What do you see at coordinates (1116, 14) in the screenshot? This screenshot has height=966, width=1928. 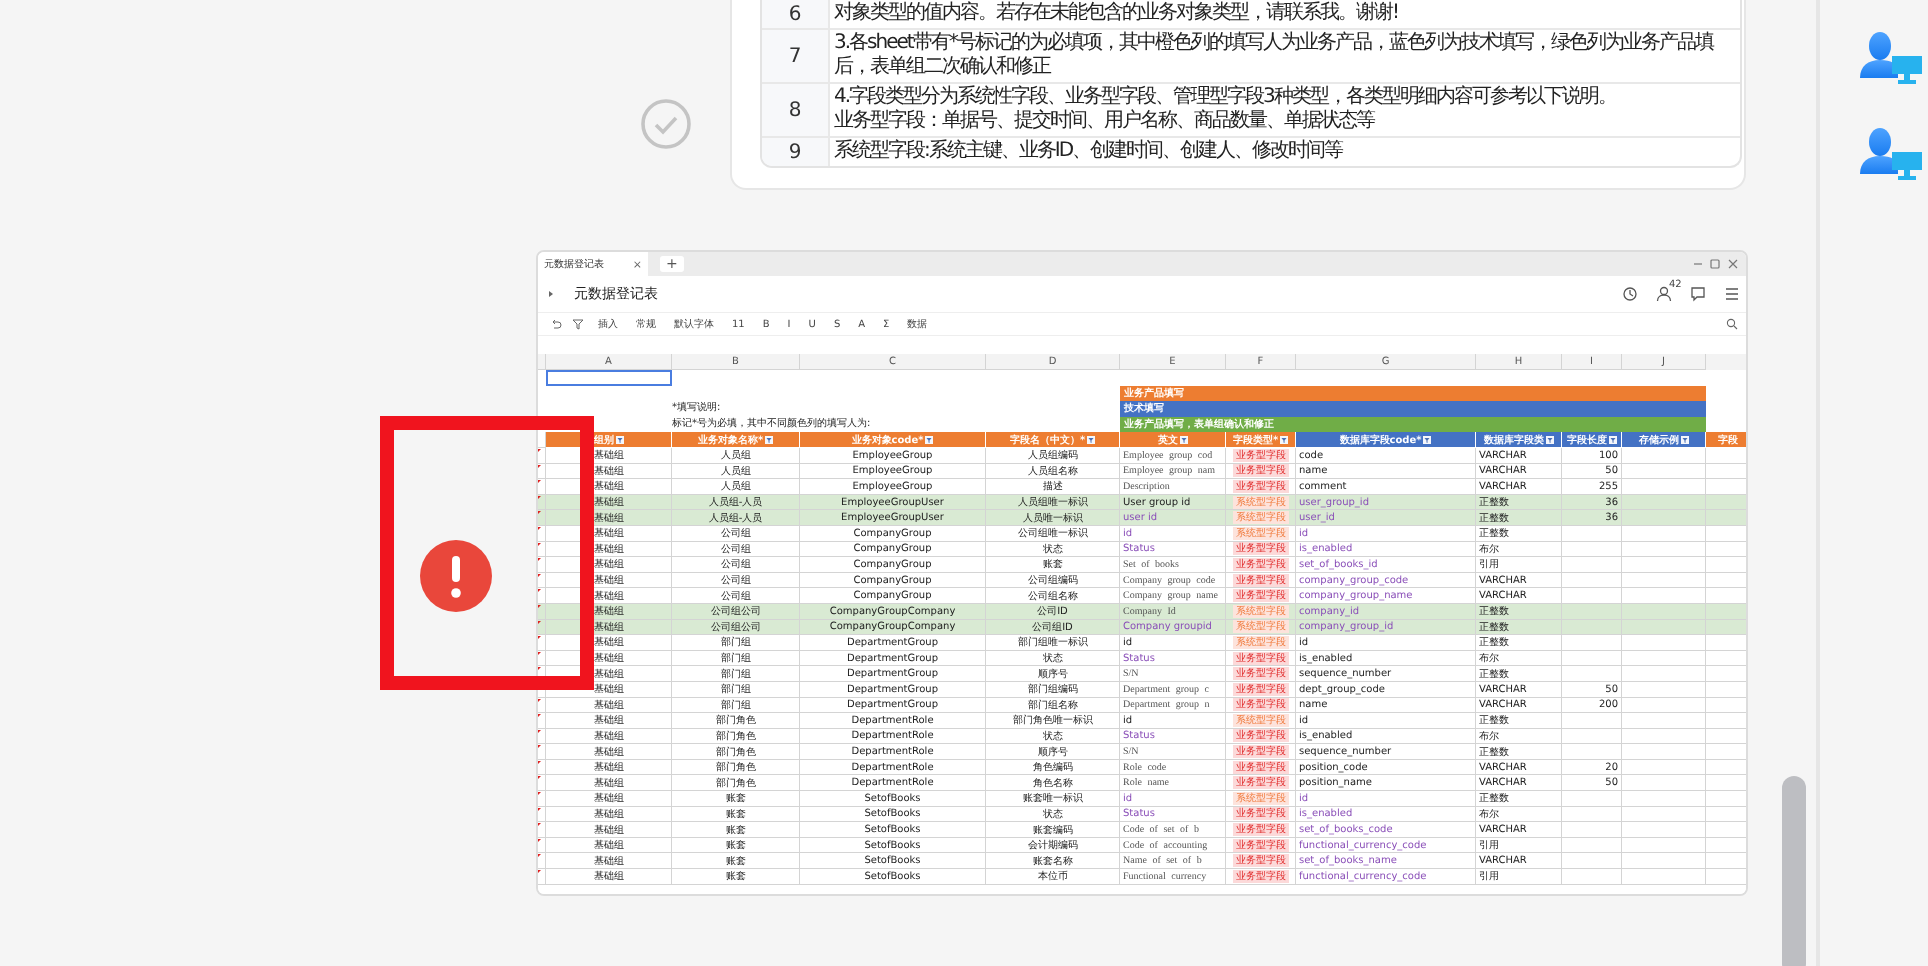 I see `note-text: 对象类型的值内容。若存在未能包含的业务对象类型，请联系我。谢谢!` at bounding box center [1116, 14].